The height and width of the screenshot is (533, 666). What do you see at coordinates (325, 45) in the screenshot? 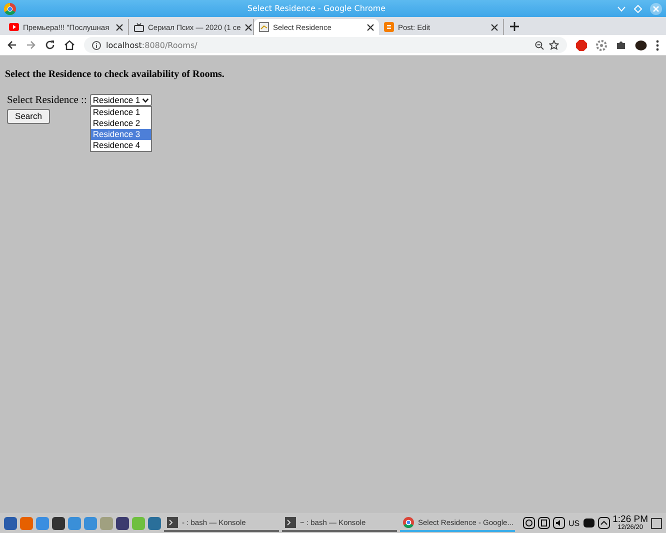
I see `address-bar: localhost:8080/Rooms/` at bounding box center [325, 45].